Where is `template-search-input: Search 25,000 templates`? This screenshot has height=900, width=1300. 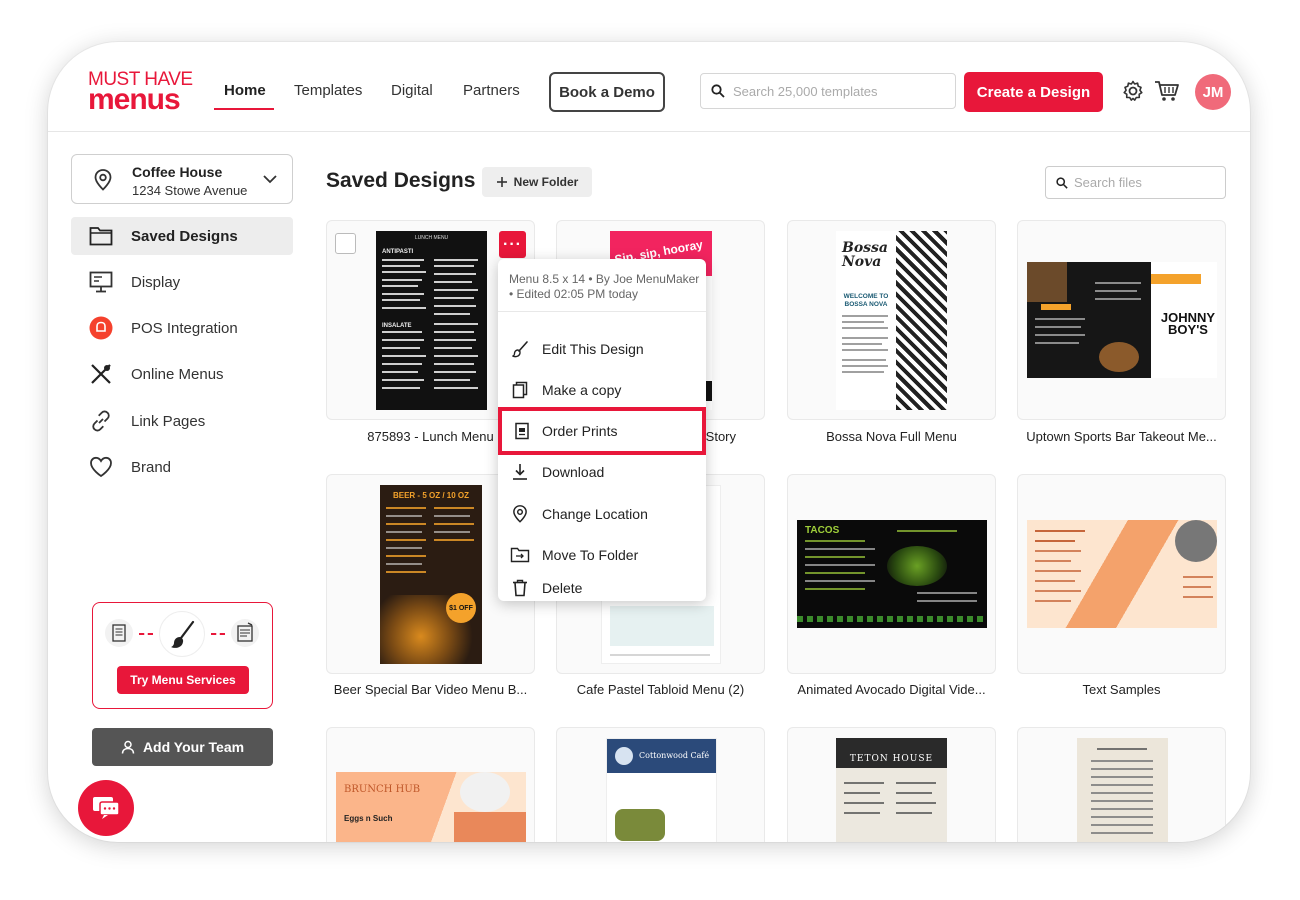
template-search-input: Search 25,000 templates is located at coordinates (828, 91).